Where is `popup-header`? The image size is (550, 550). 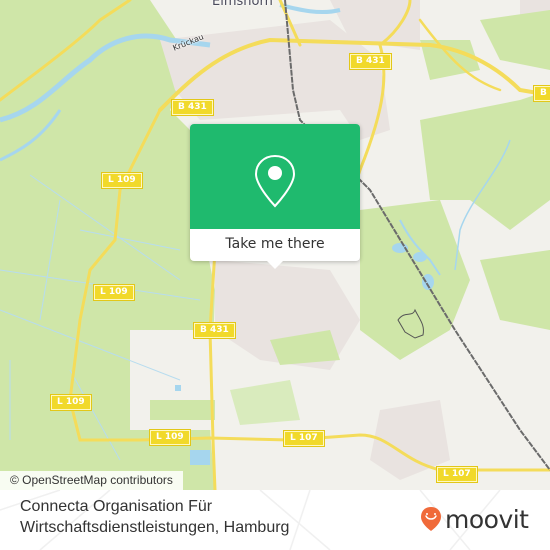
popup-header is located at coordinates (275, 176).